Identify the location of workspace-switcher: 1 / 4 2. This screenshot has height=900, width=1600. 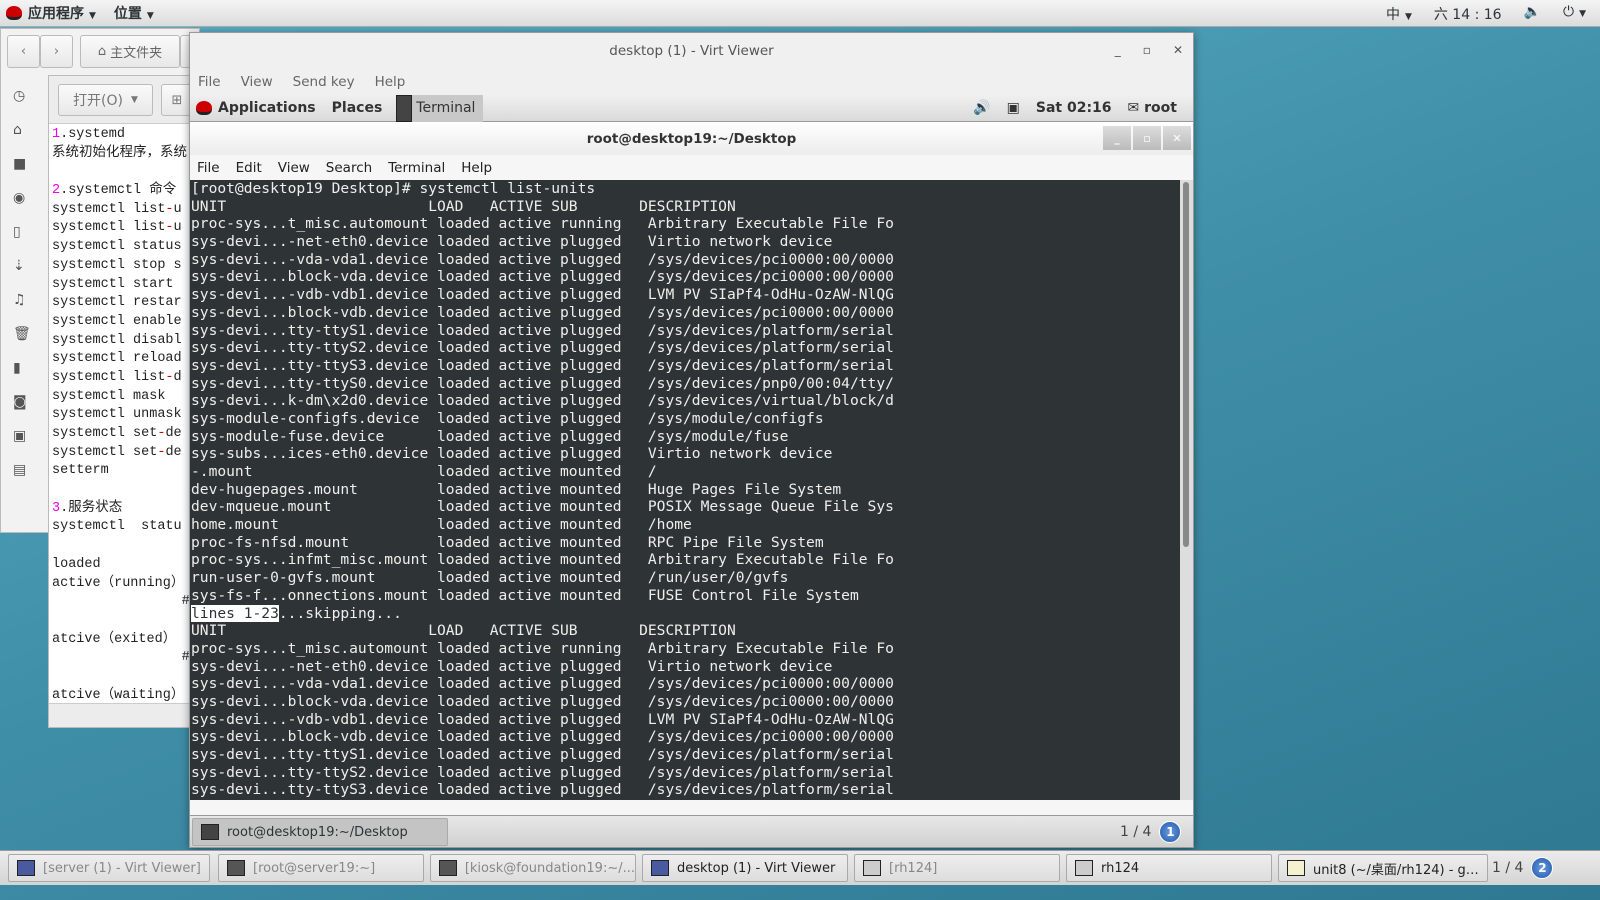
(1523, 868).